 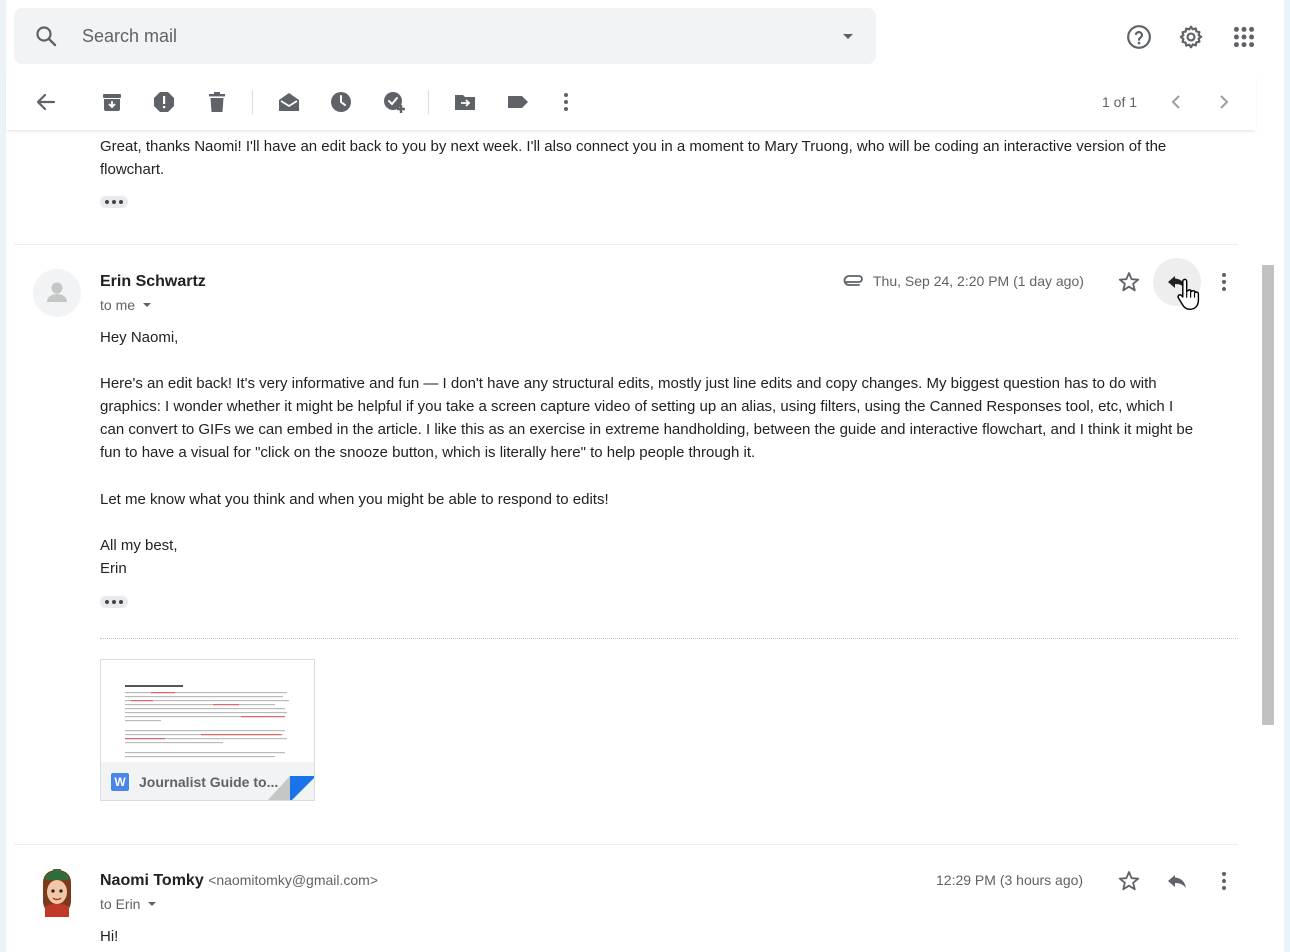 What do you see at coordinates (152, 880) in the screenshot?
I see `sender-display-name: Naomi Tomky` at bounding box center [152, 880].